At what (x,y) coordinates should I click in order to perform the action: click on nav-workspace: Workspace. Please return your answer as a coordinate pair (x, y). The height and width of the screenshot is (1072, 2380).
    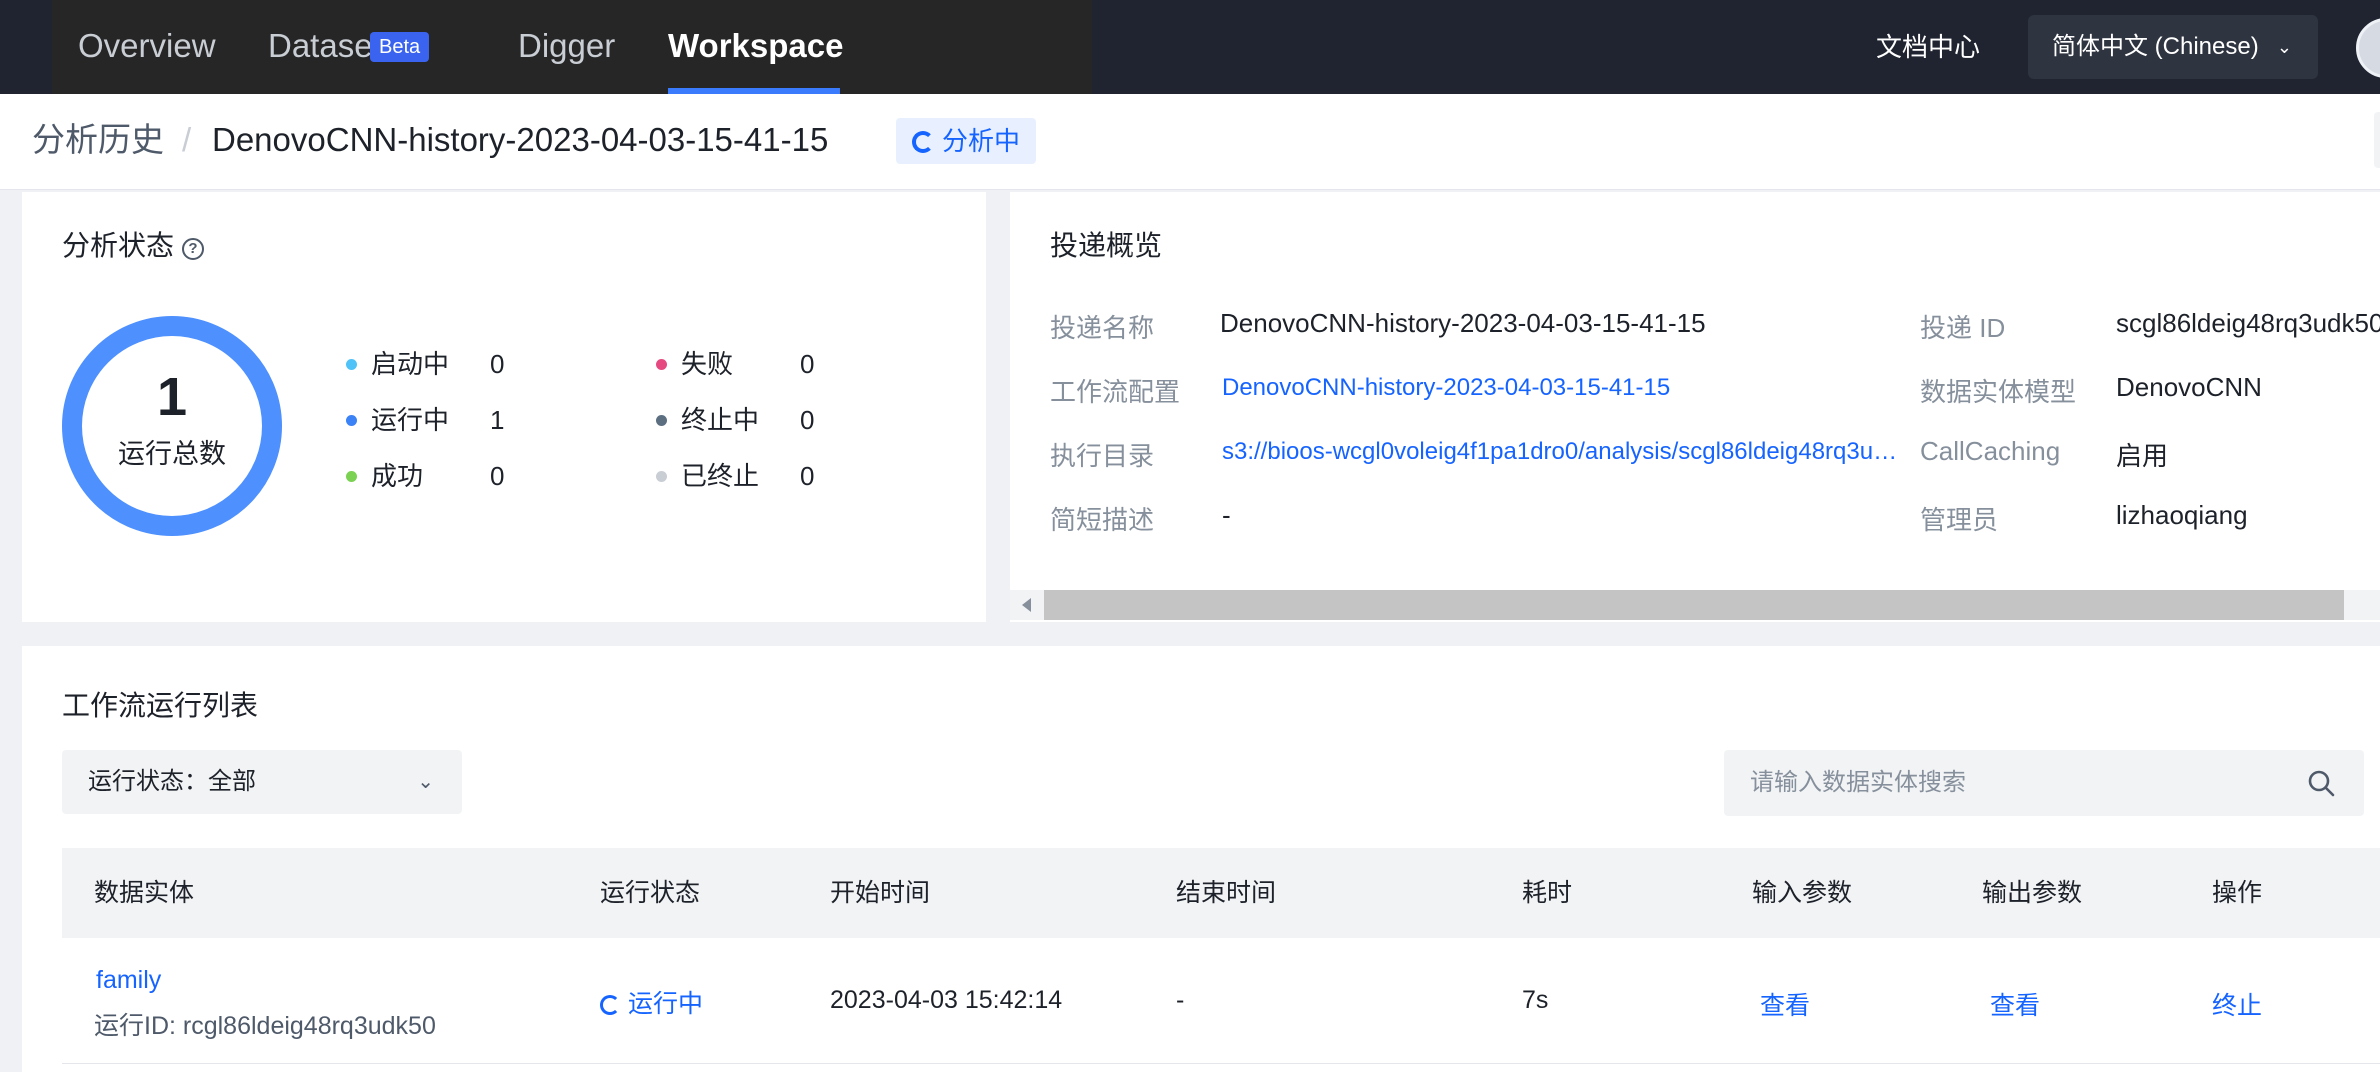
    Looking at the image, I should click on (755, 47).